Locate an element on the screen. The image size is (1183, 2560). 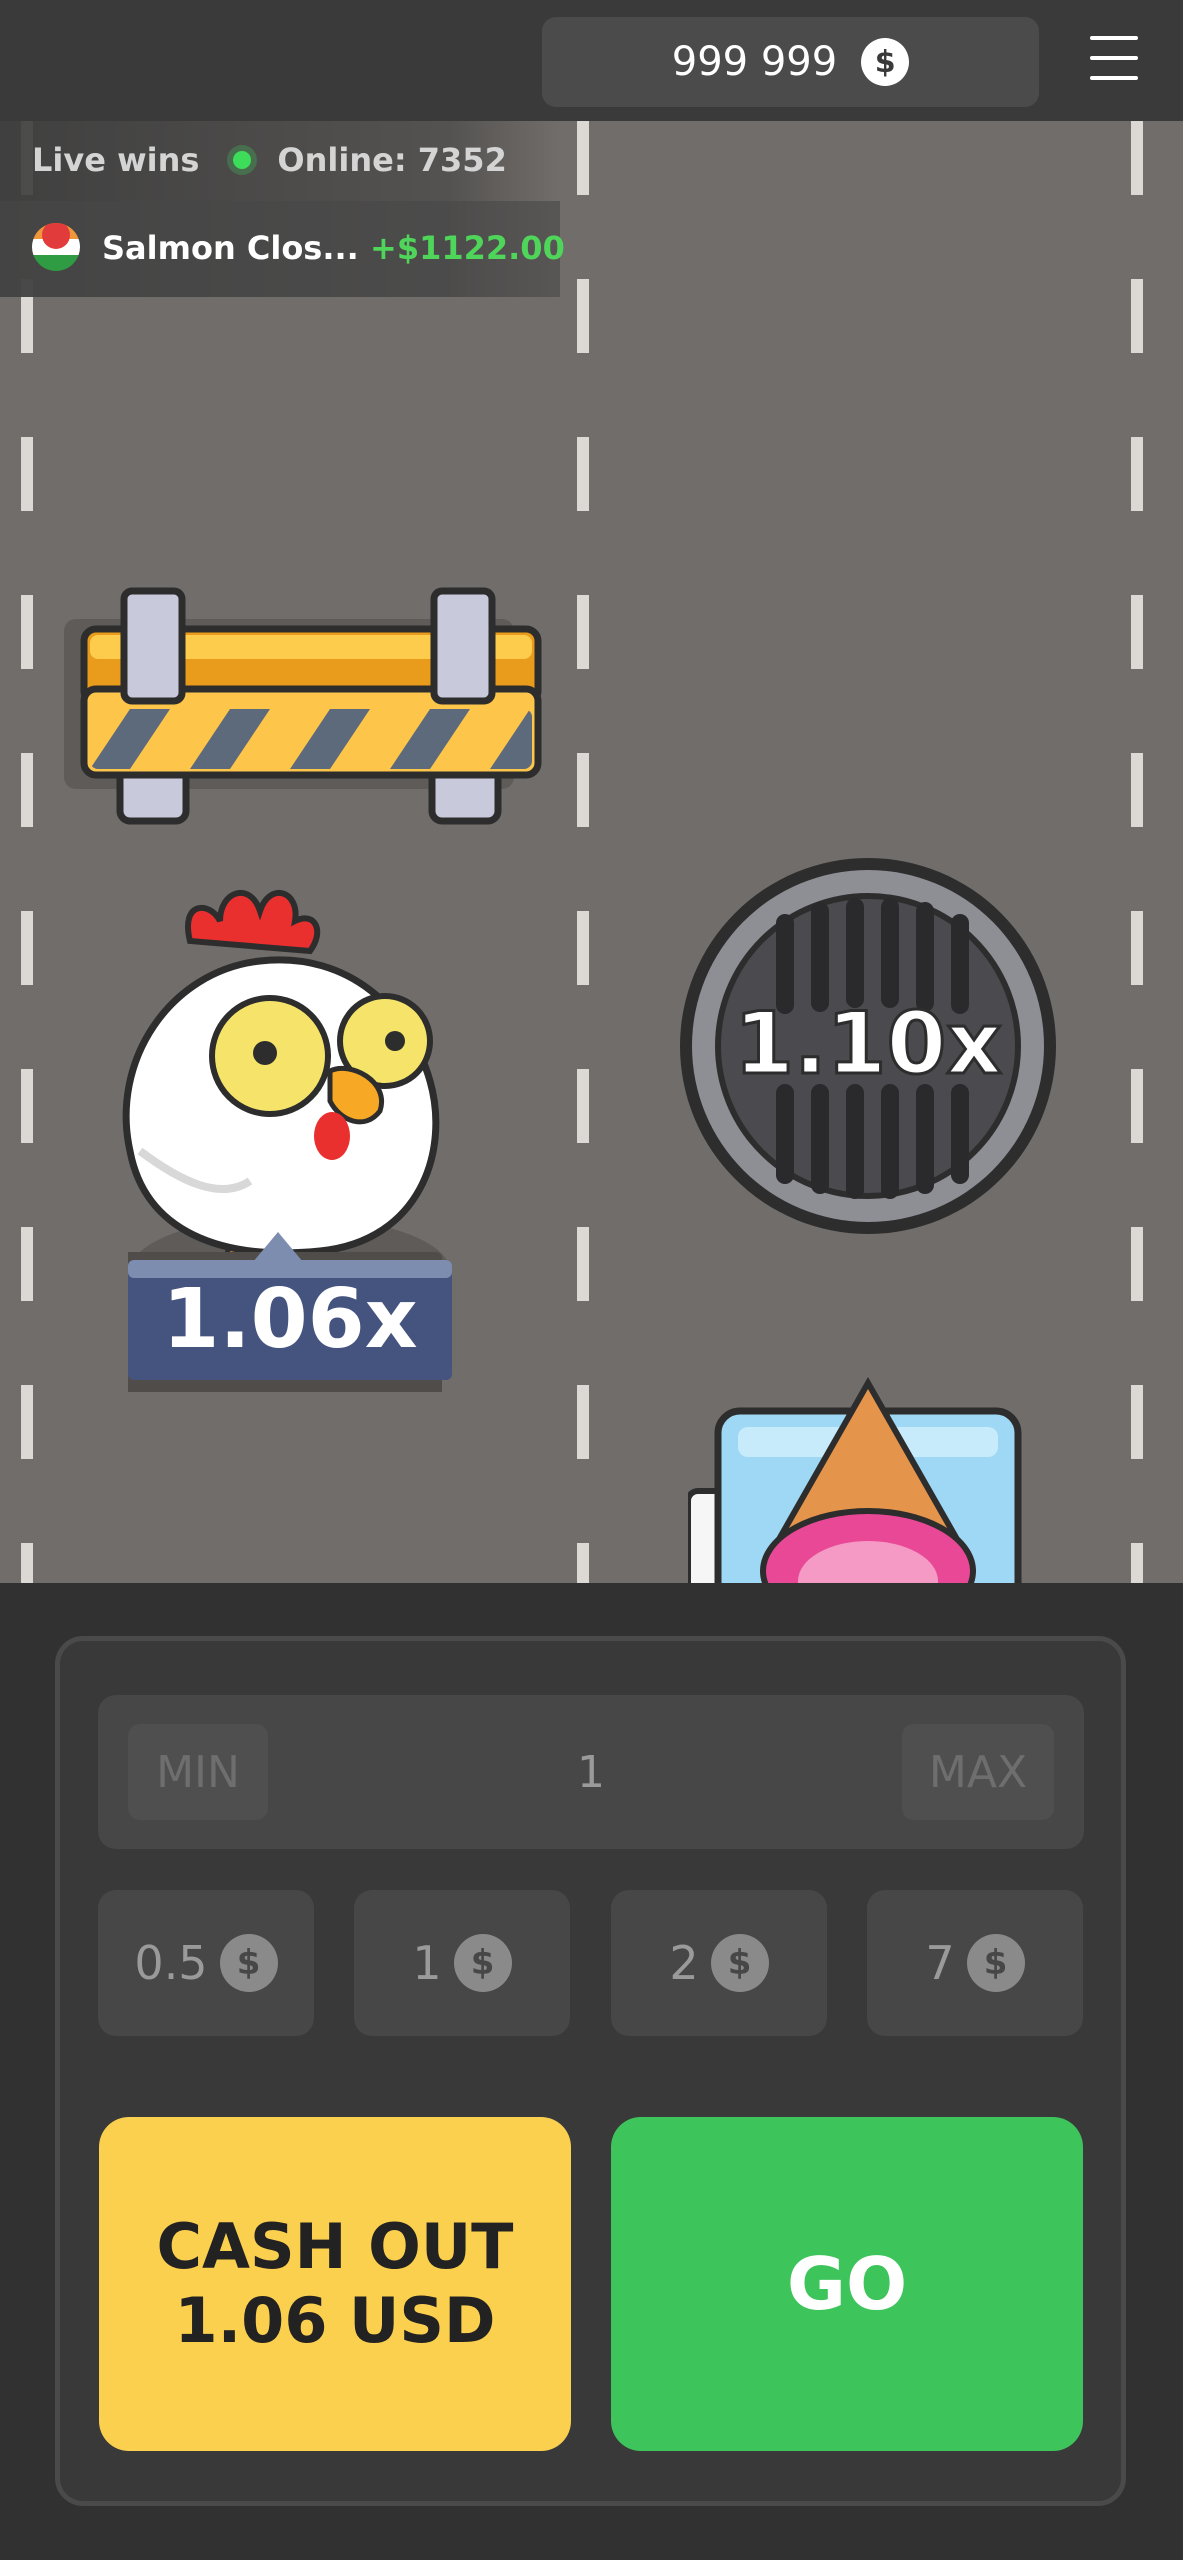
bet-amount-row: 1 MIN MAX is located at coordinates (591, 1772).